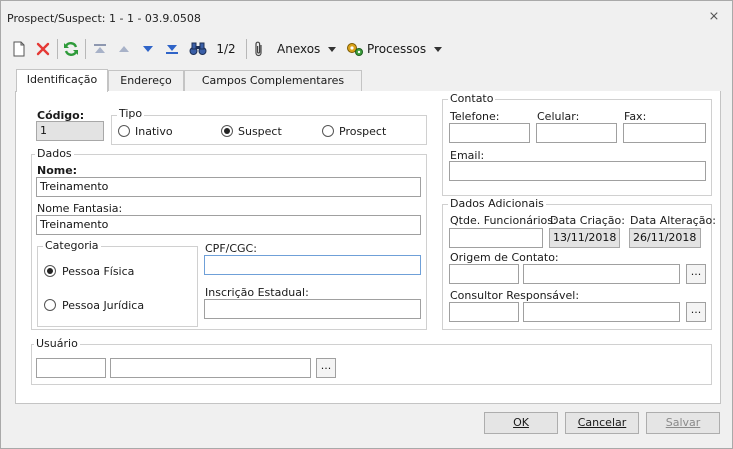 The height and width of the screenshot is (449, 733). I want to click on radio-suspect-label: Suspect, so click(260, 131).